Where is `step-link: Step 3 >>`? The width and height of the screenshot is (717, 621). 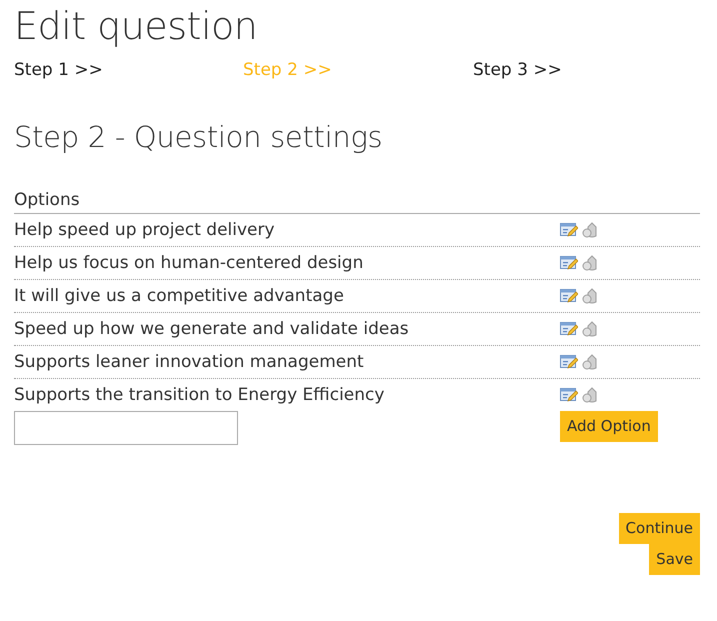
step-link: Step 3 >> is located at coordinates (517, 70).